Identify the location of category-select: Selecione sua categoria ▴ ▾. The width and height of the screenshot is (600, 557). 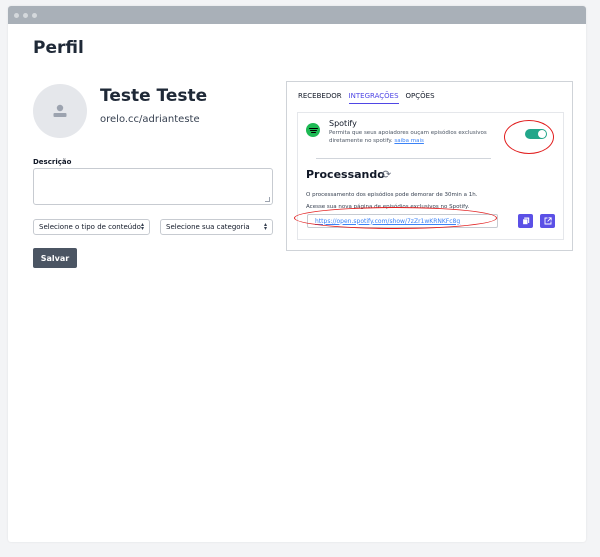
(216, 227).